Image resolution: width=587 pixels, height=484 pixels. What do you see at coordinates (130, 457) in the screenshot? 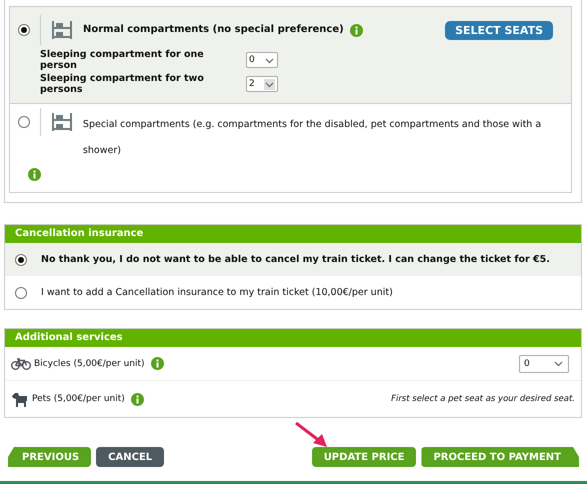
I see `nav-button: CANCEL` at bounding box center [130, 457].